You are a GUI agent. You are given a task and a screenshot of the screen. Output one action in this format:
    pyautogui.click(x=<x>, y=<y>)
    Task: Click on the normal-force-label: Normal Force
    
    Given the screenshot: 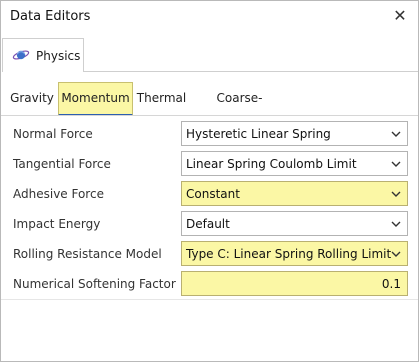 What is the action you would take?
    pyautogui.click(x=53, y=134)
    